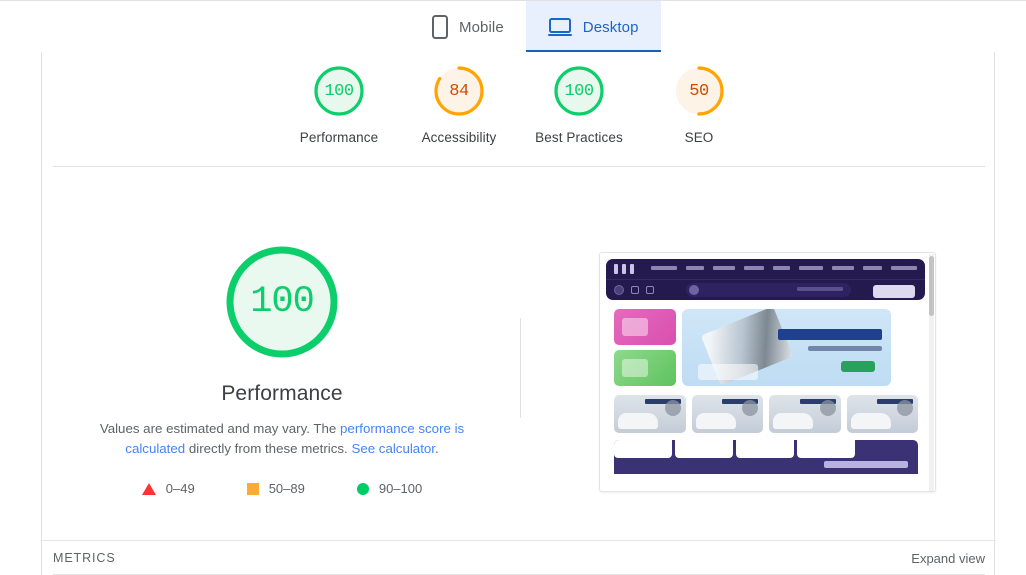  What do you see at coordinates (362, 488) in the screenshot?
I see `circle-icon` at bounding box center [362, 488].